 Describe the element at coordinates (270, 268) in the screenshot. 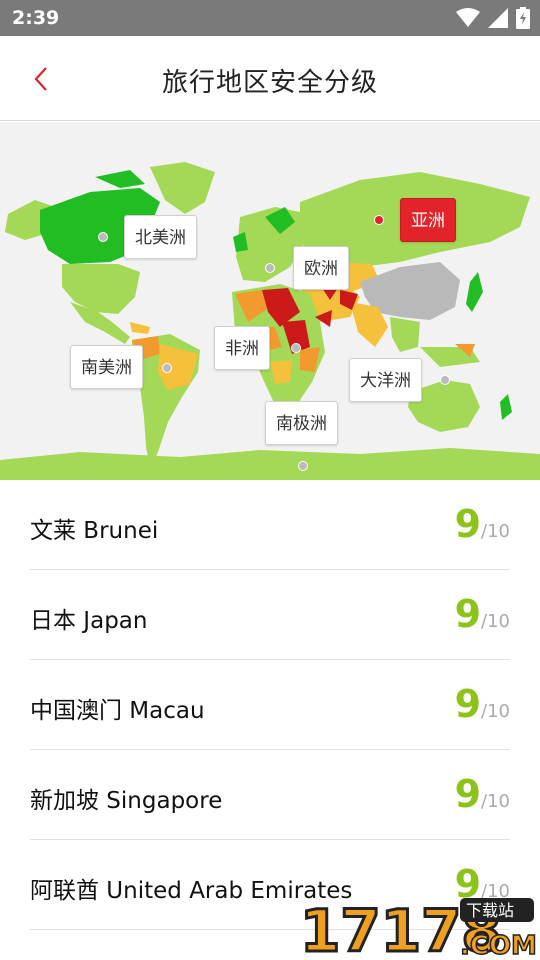

I see `europe-dot` at that location.